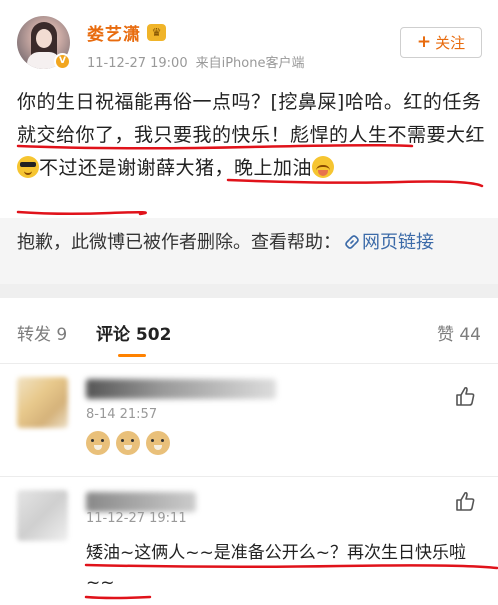 The image size is (498, 605). What do you see at coordinates (132, 355) in the screenshot?
I see `active-tab-indicator` at bounding box center [132, 355].